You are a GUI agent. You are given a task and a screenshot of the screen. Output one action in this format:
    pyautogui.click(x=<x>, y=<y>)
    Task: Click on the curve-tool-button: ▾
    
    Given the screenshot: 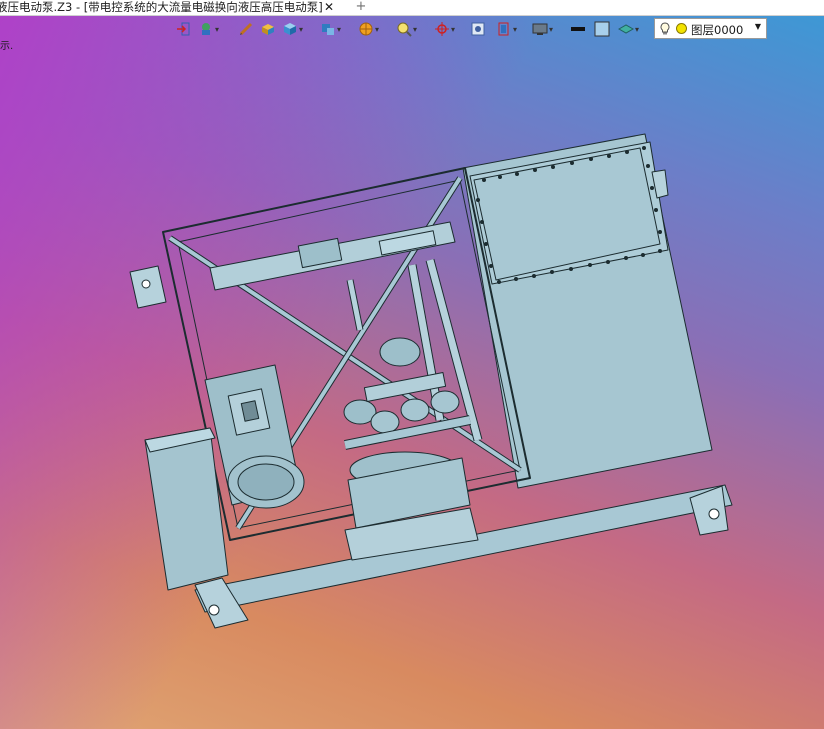 What is the action you would take?
    pyautogui.click(x=208, y=29)
    